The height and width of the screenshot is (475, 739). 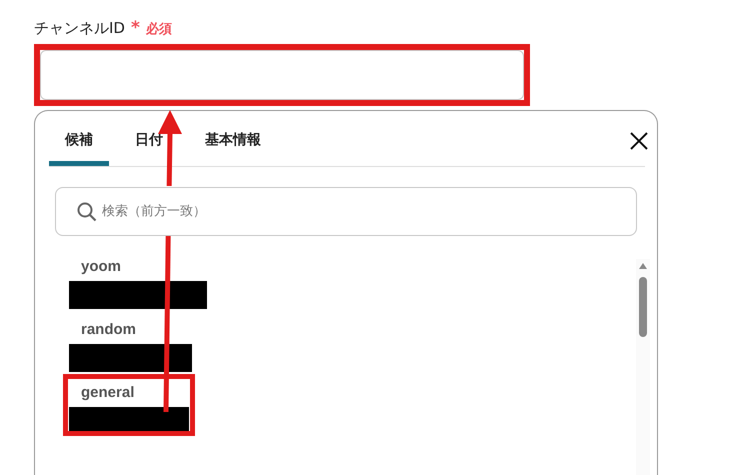 What do you see at coordinates (145, 331) in the screenshot?
I see `channel-name: random` at bounding box center [145, 331].